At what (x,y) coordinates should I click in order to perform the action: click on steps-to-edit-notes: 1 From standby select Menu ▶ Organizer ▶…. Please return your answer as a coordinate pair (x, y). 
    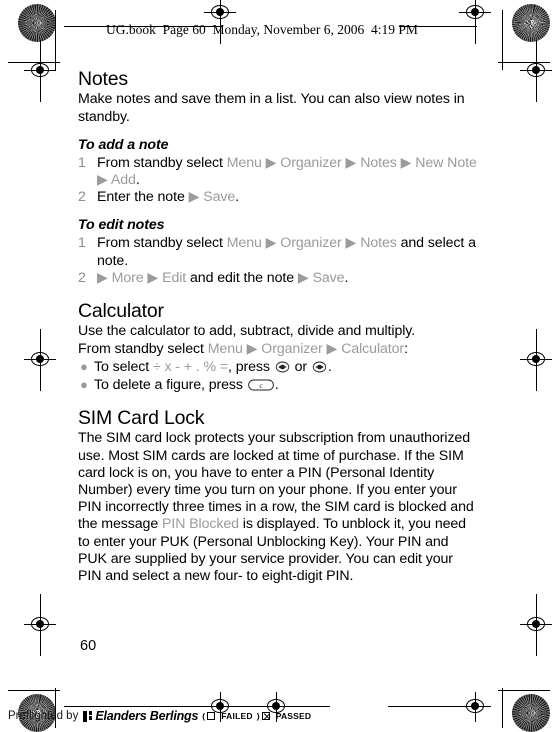
    Looking at the image, I should click on (278, 261).